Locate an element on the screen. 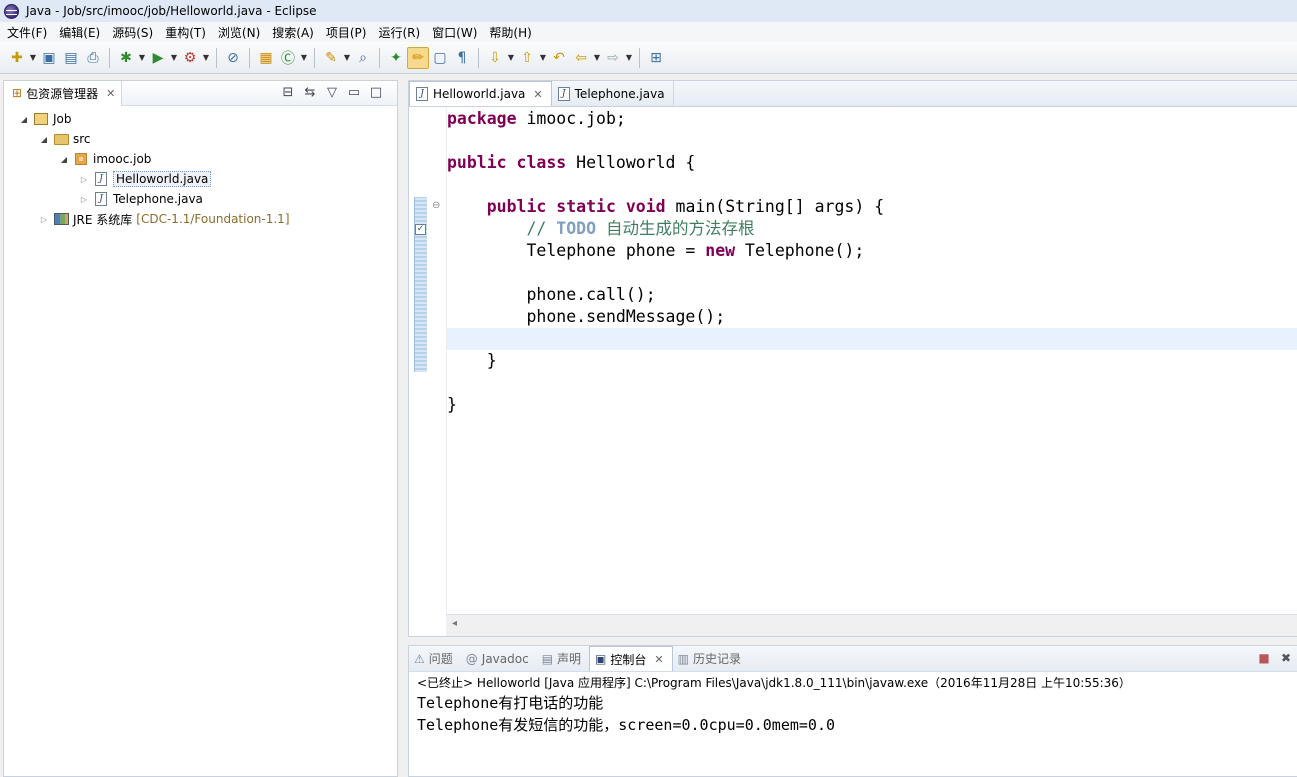 The height and width of the screenshot is (777, 1297). tree-item-jre: ▷ JRE 系统库 [CDC-1.1/Foundation-1.1] is located at coordinates (200, 219).